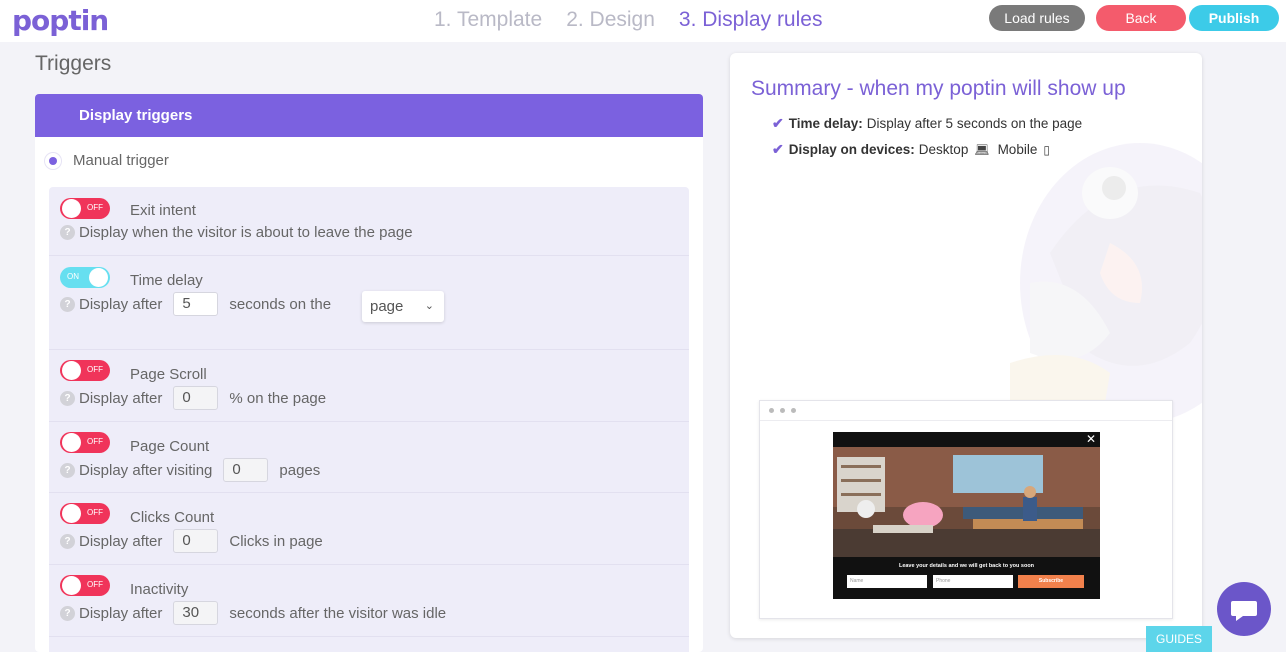 The width and height of the screenshot is (1286, 652). I want to click on step-template: 1. Template, so click(488, 20).